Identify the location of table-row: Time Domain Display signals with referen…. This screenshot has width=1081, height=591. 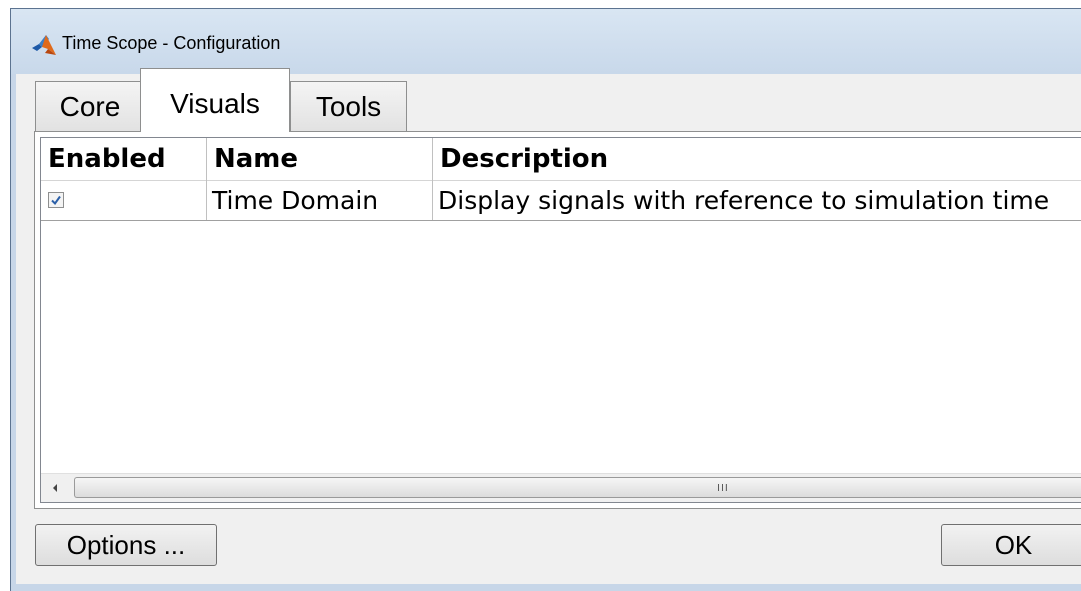
(561, 200).